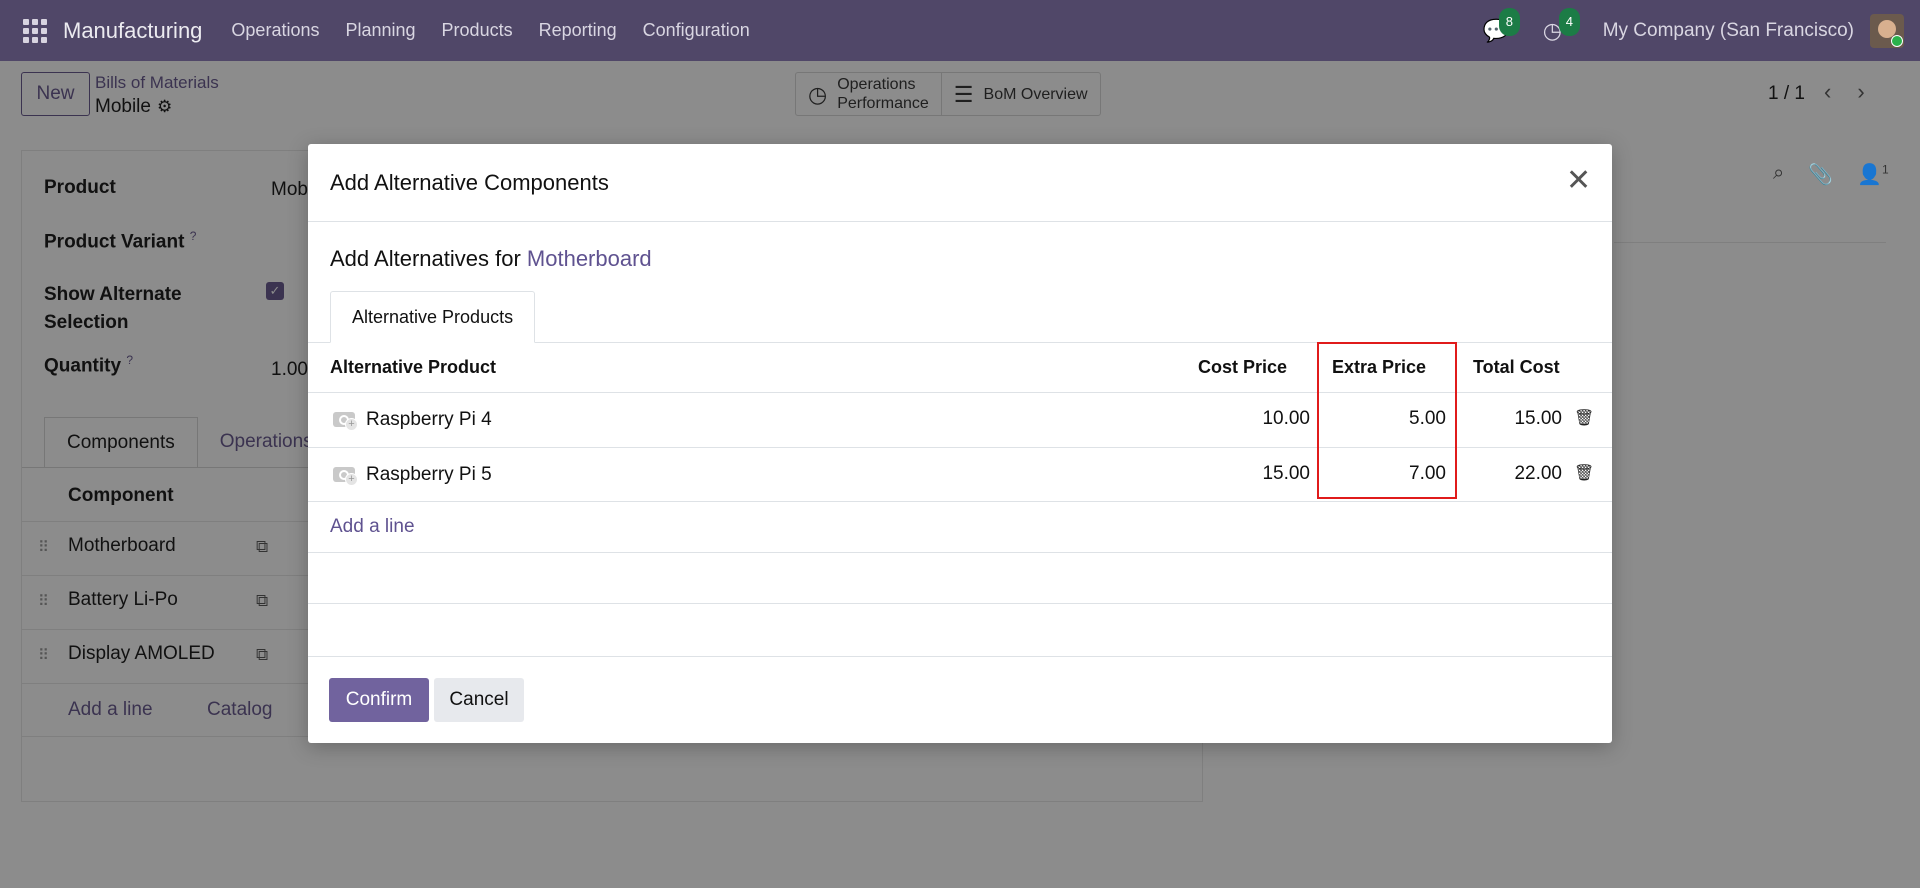 This screenshot has height=888, width=1920. Describe the element at coordinates (35, 30) in the screenshot. I see `apps-menu-icon` at that location.